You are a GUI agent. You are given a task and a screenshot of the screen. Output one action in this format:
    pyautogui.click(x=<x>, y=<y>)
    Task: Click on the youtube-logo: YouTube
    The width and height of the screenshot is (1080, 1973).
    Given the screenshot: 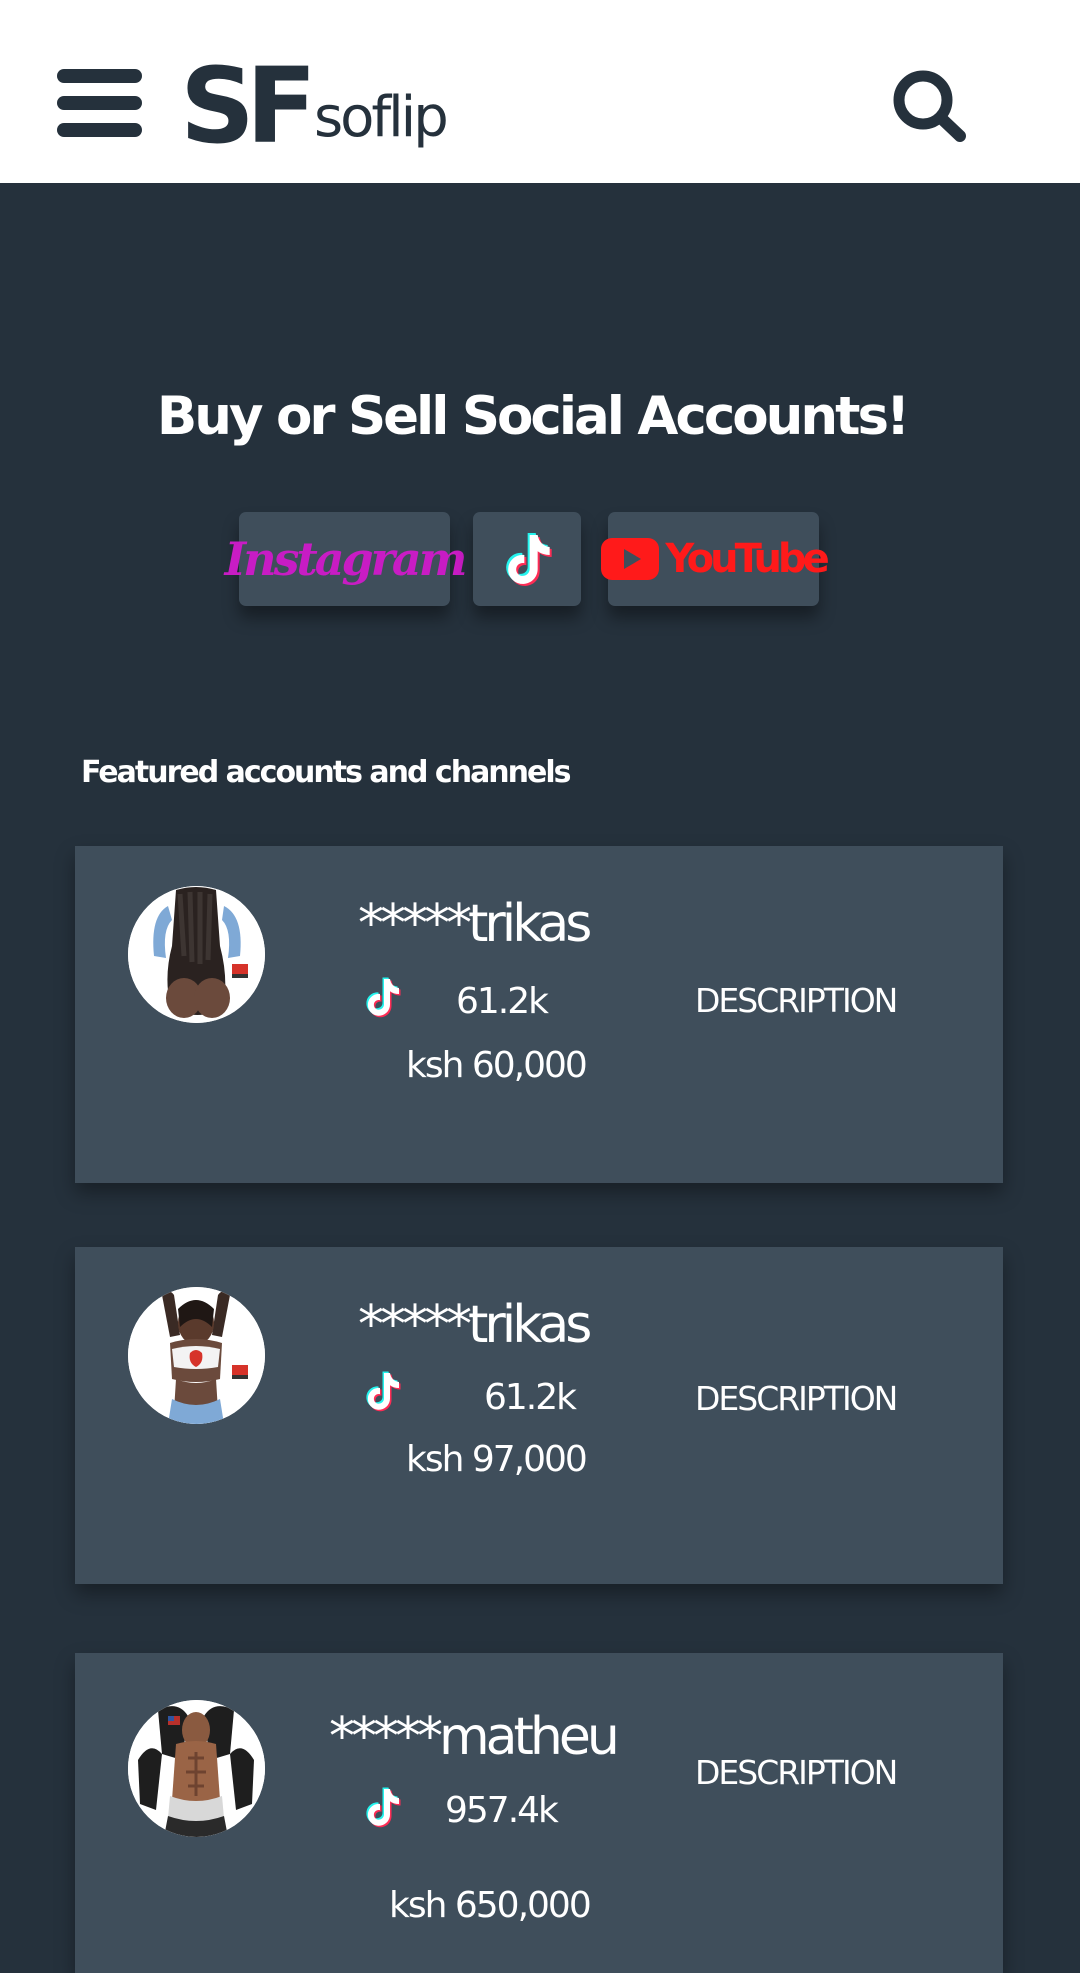 What is the action you would take?
    pyautogui.click(x=715, y=559)
    